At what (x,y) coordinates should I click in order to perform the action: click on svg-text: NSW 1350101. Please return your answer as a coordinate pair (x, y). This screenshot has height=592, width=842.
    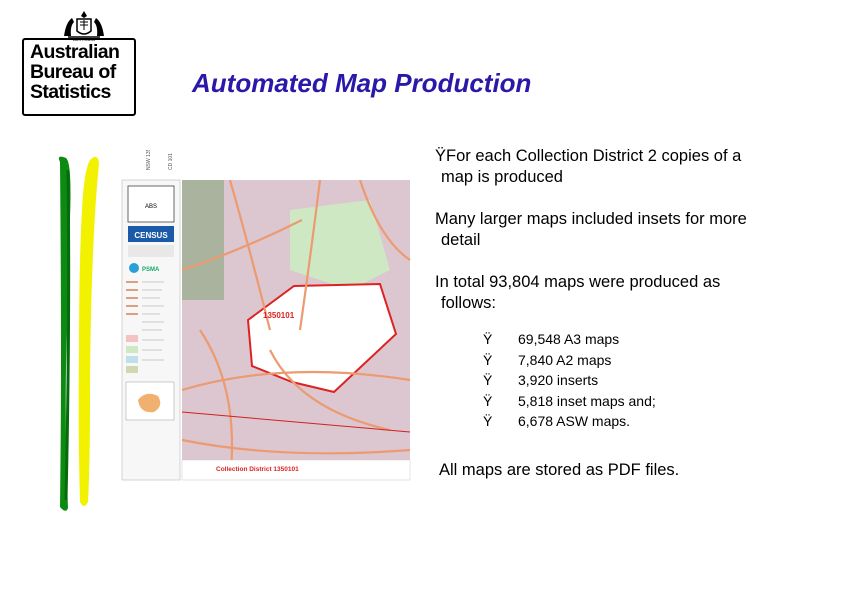
    Looking at the image, I should click on (149, 160).